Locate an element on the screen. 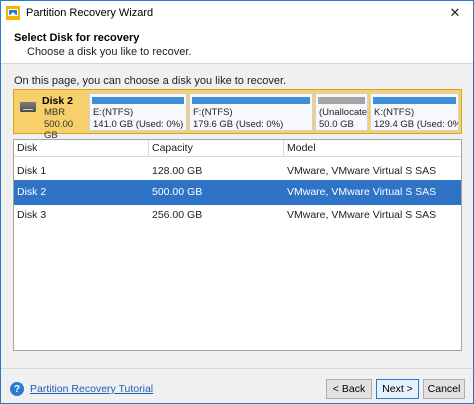  column-header-capacity: Capacity is located at coordinates (216, 148).